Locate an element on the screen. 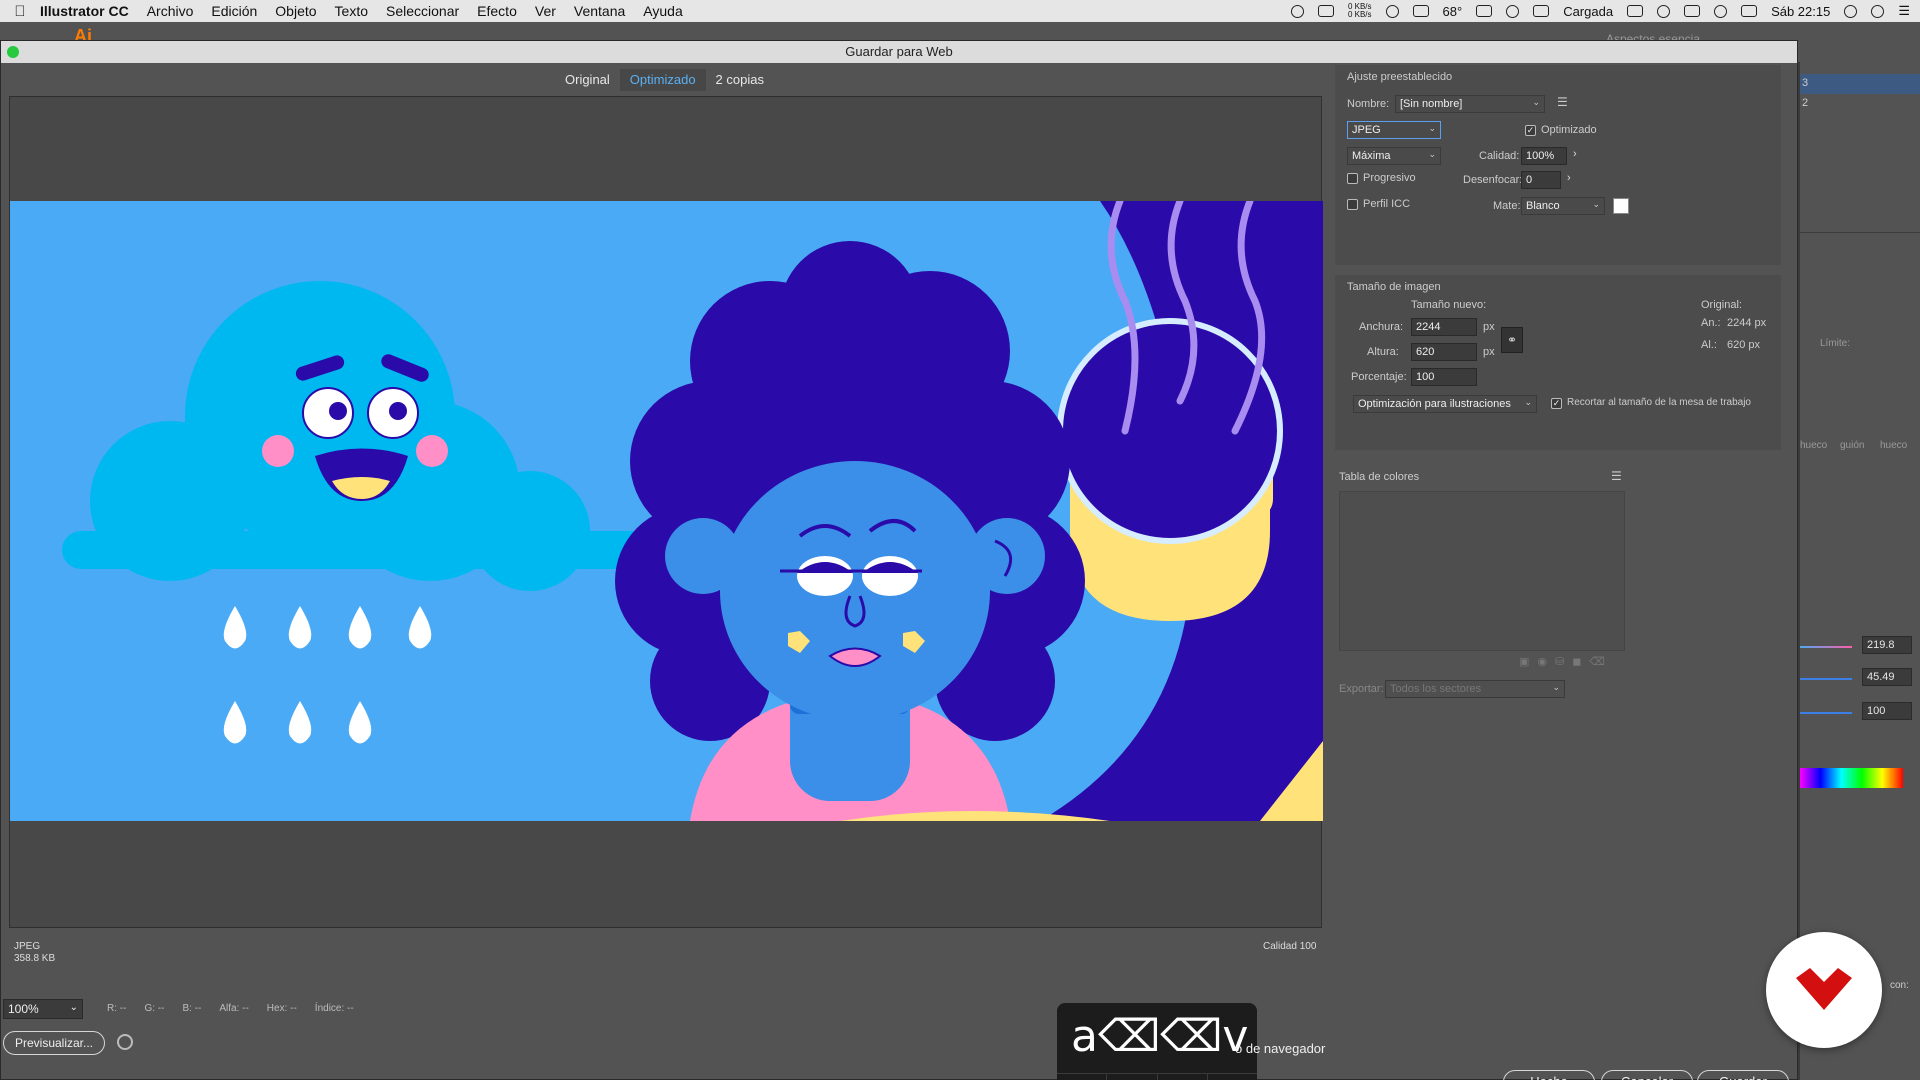  matte-select: Blanco ⌄ is located at coordinates (1563, 206).